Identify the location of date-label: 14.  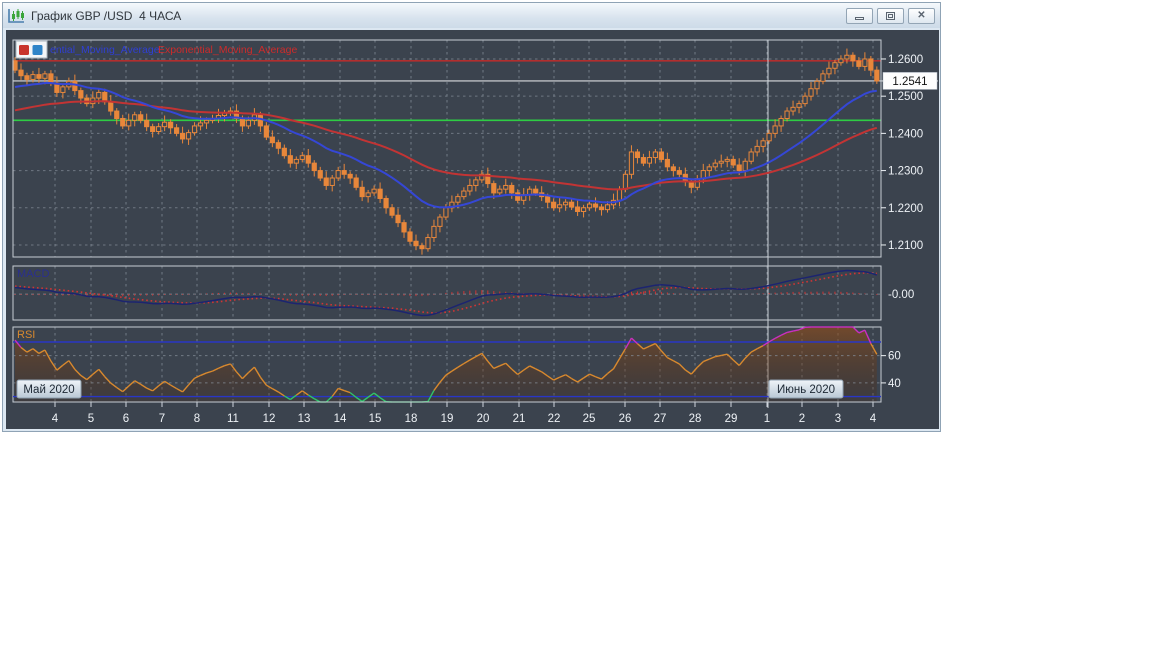
(340, 419).